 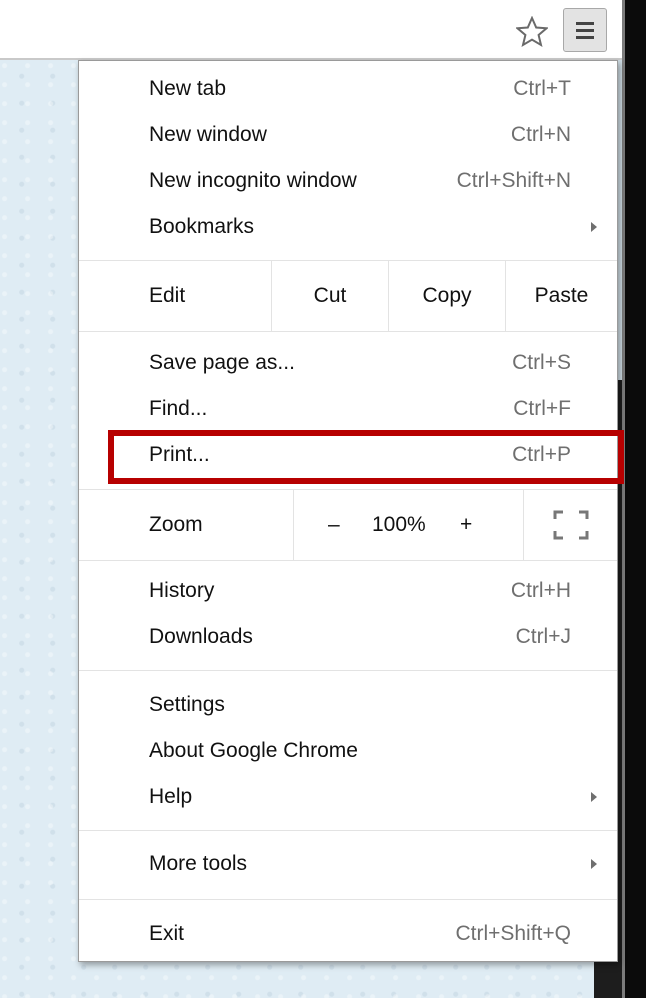 What do you see at coordinates (366, 457) in the screenshot?
I see `print-highlight-box` at bounding box center [366, 457].